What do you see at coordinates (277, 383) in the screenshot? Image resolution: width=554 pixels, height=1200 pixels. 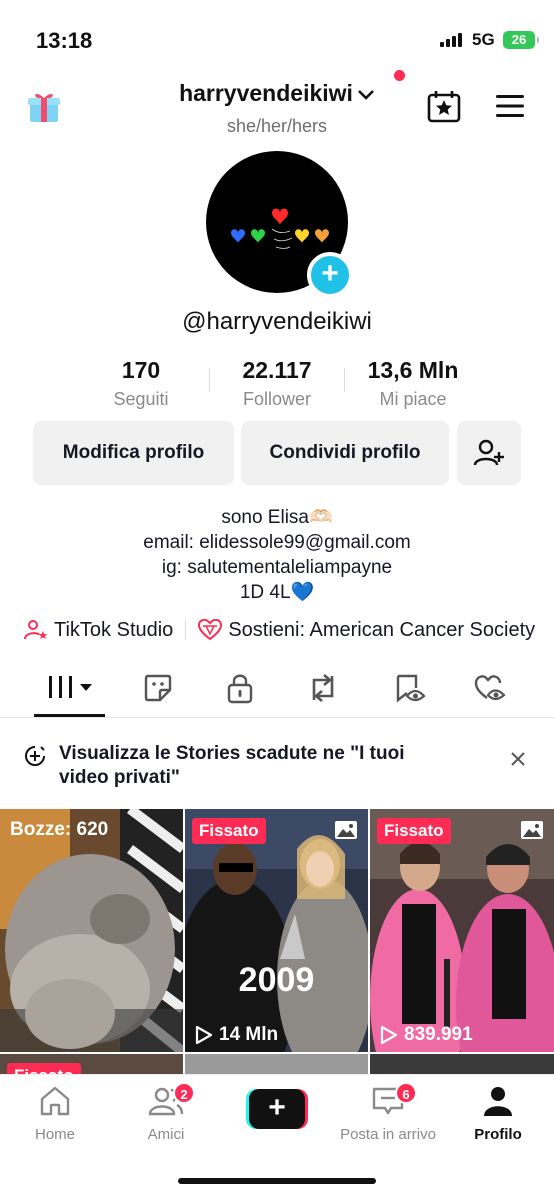 I see `stat-followers: 22.117 Follower` at bounding box center [277, 383].